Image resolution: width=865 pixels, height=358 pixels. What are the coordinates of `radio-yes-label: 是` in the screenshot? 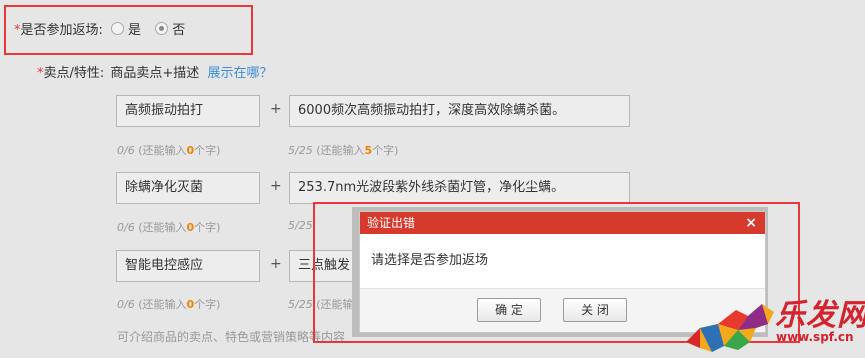 It's located at (134, 30).